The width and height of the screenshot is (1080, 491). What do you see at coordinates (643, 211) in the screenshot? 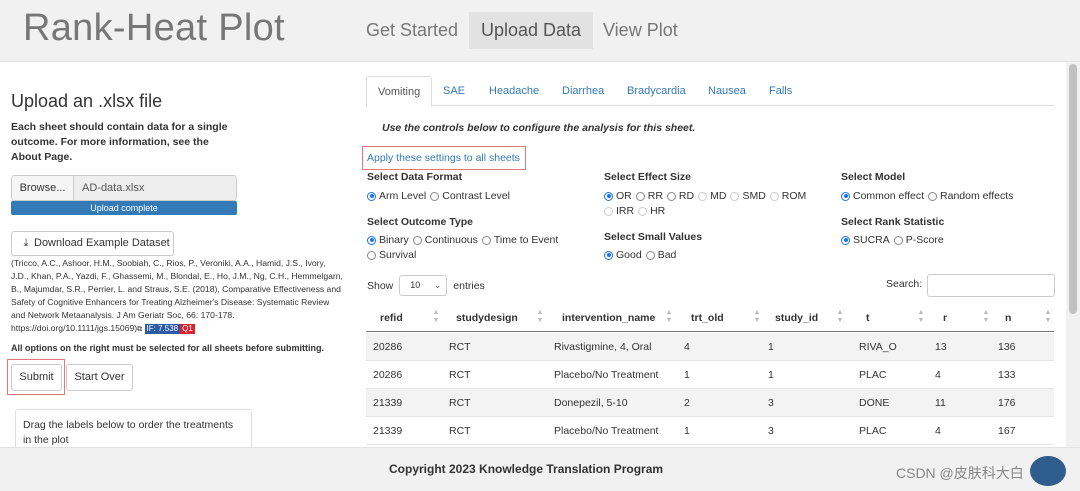
I see `radio-hr` at bounding box center [643, 211].